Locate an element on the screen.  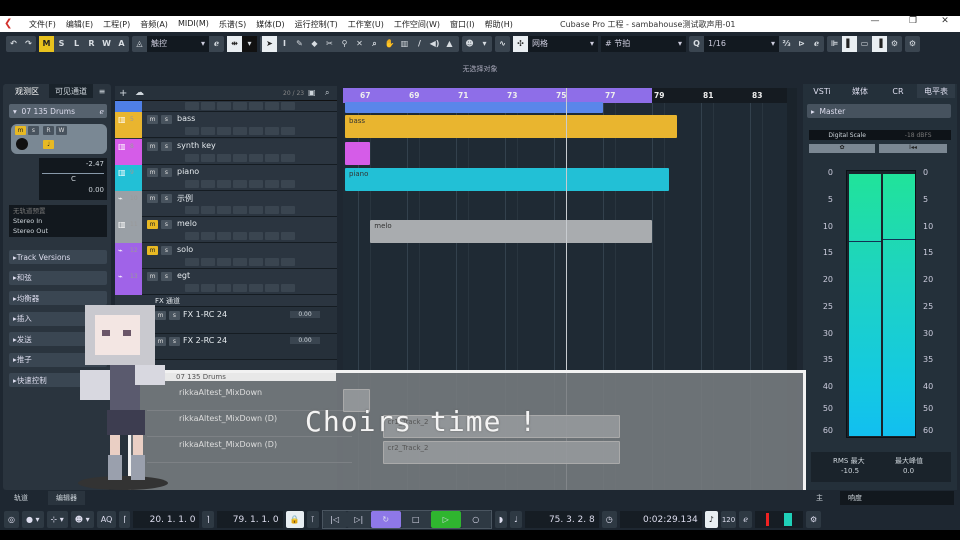
autoscroll-icon: ∿ is located at coordinates (502, 44).